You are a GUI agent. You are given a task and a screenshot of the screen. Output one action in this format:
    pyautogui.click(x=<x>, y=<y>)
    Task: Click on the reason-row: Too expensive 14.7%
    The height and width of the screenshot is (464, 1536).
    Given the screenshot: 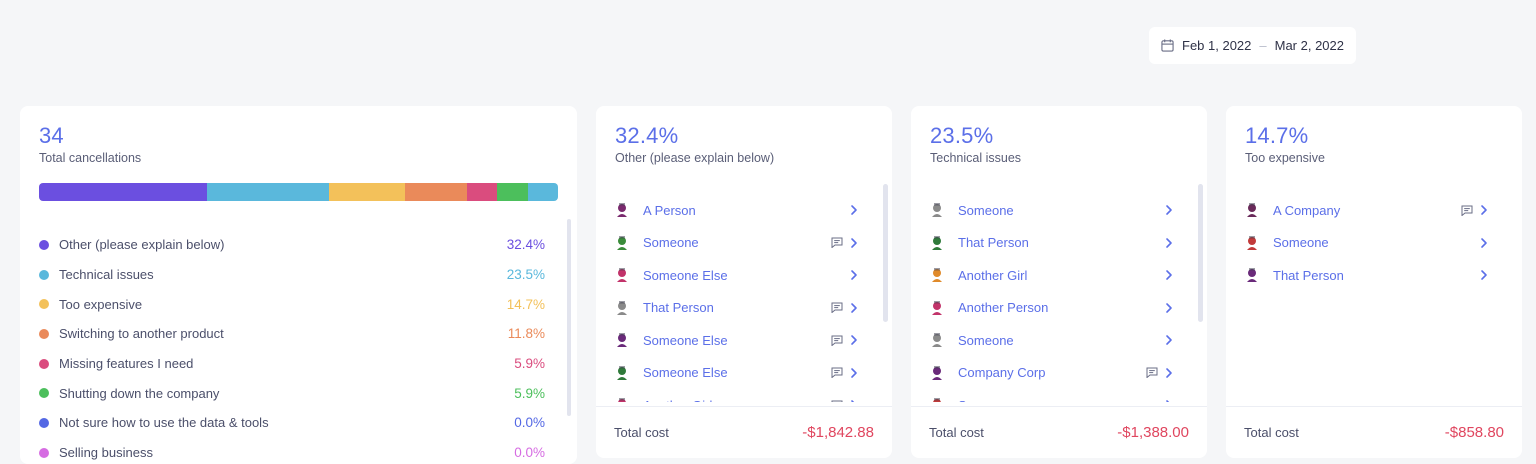 What is the action you would take?
    pyautogui.click(x=292, y=304)
    